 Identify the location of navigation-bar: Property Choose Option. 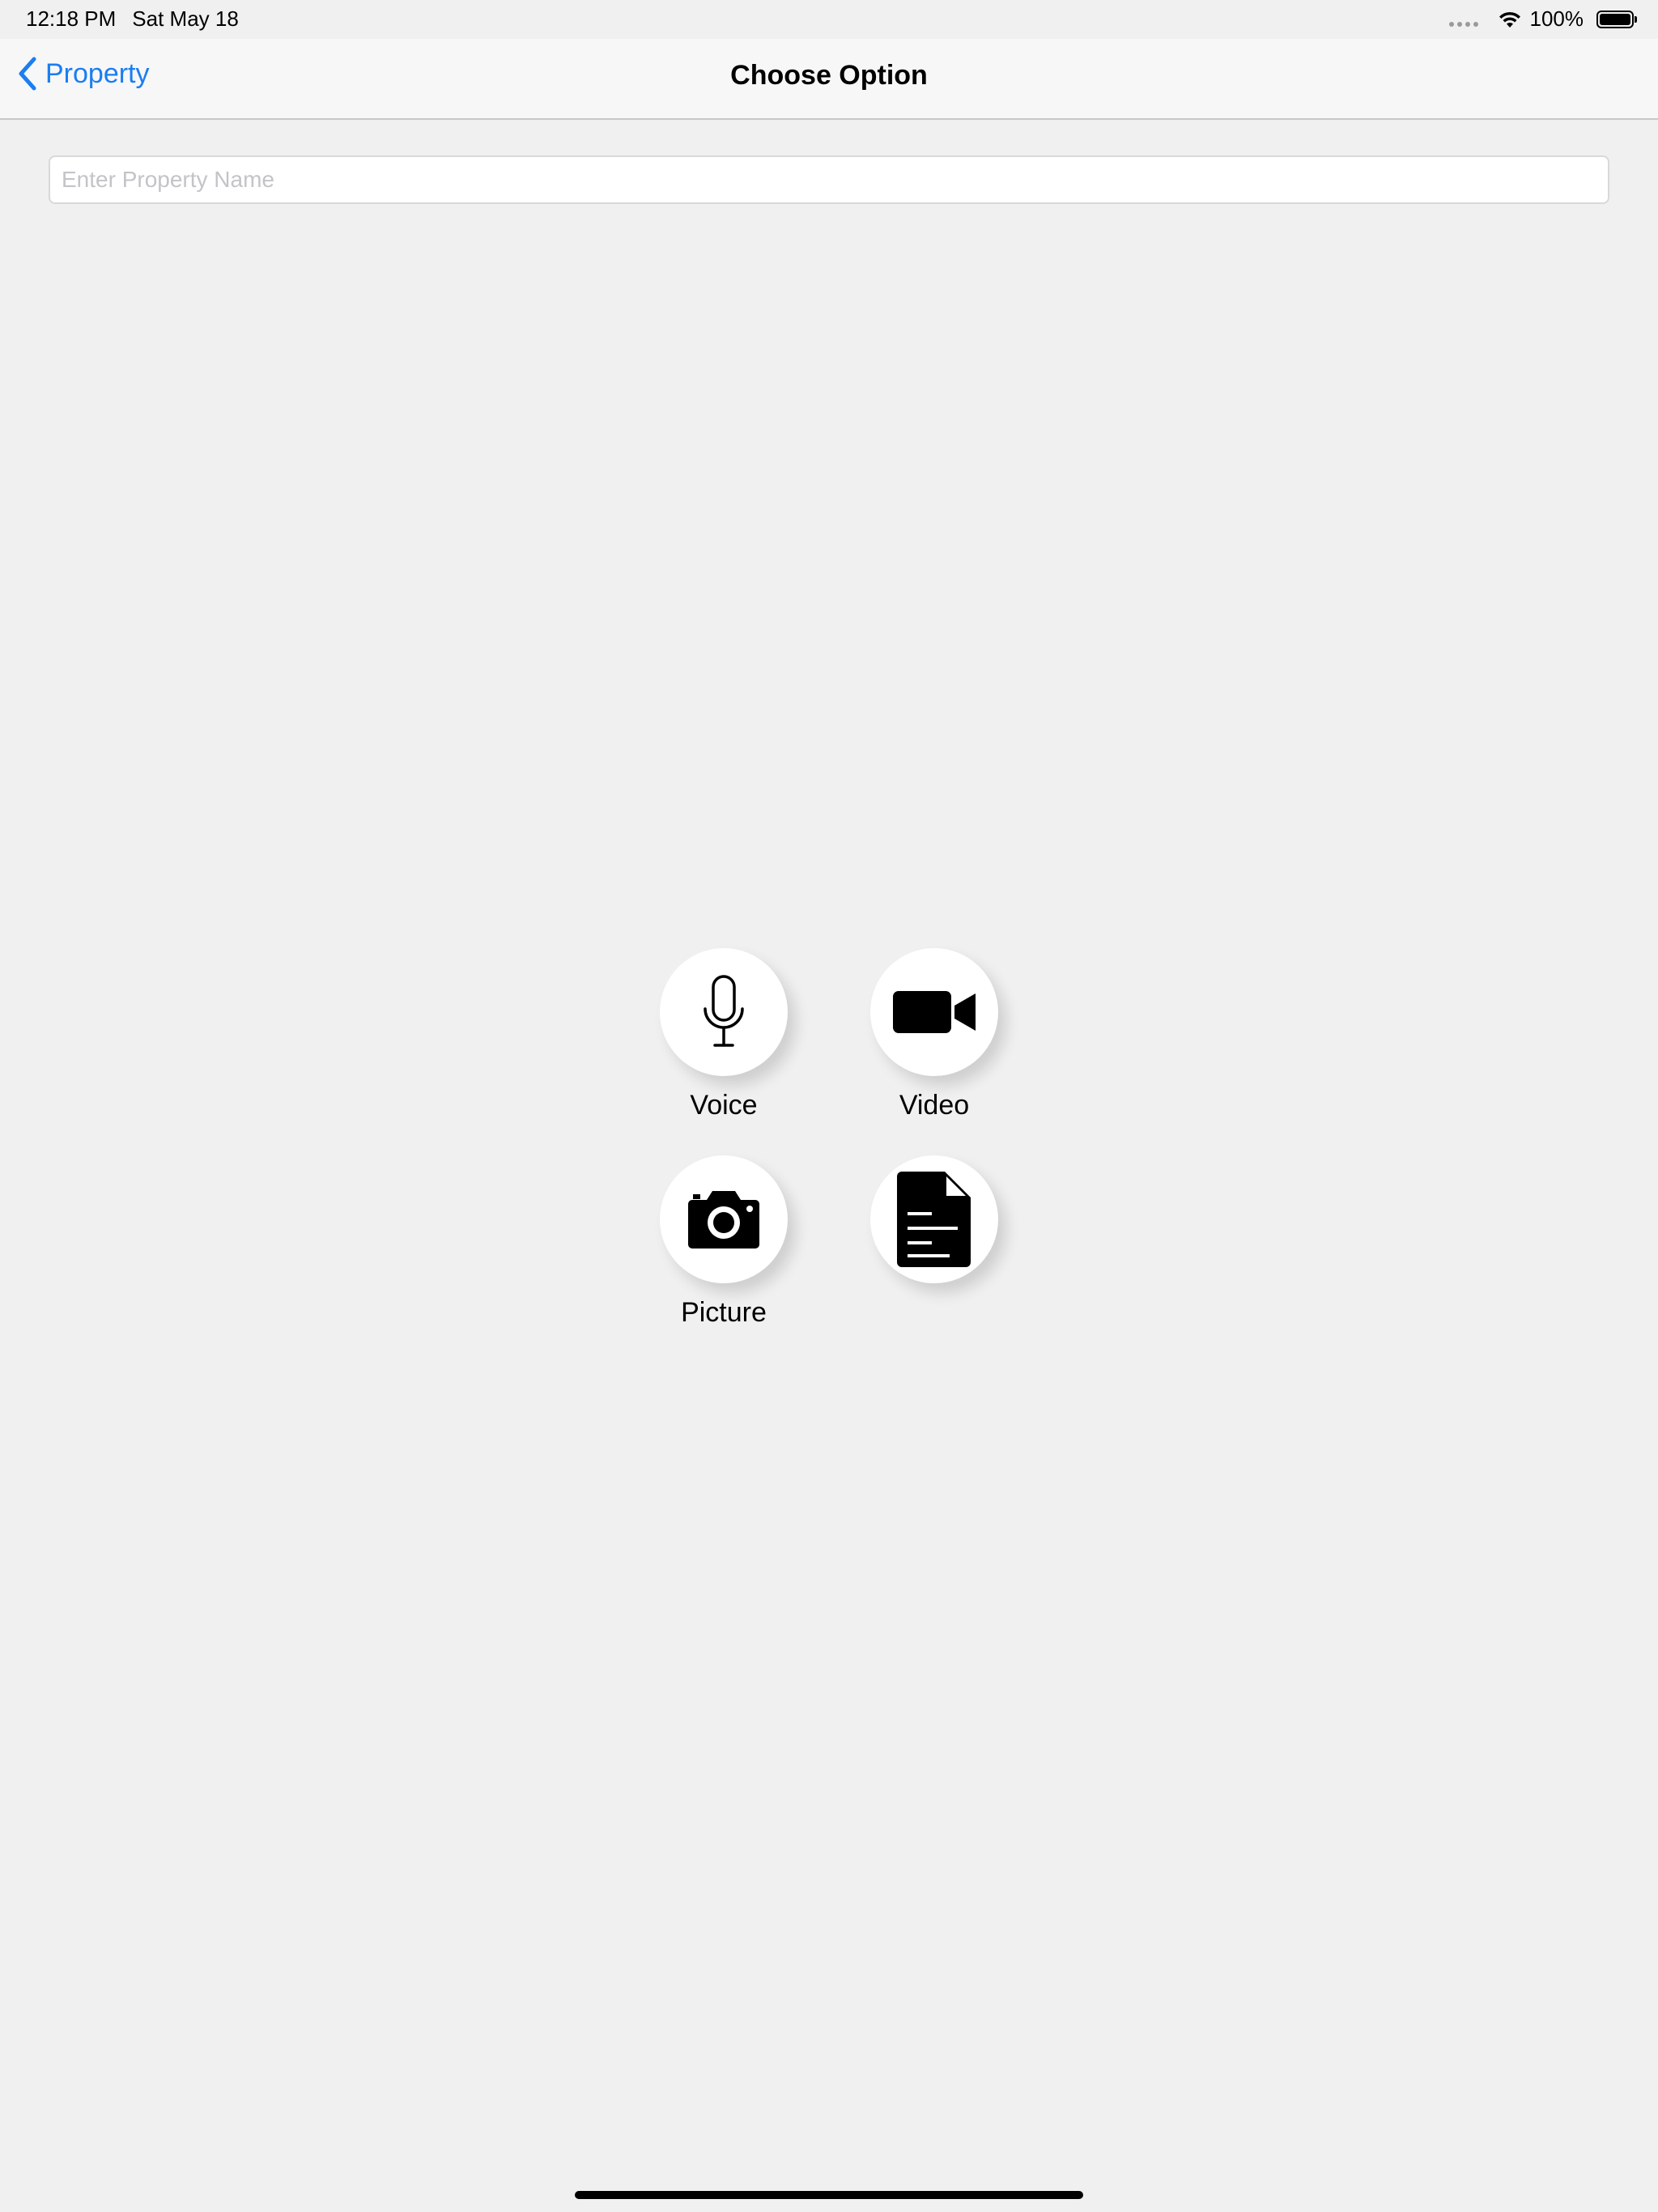
(829, 79).